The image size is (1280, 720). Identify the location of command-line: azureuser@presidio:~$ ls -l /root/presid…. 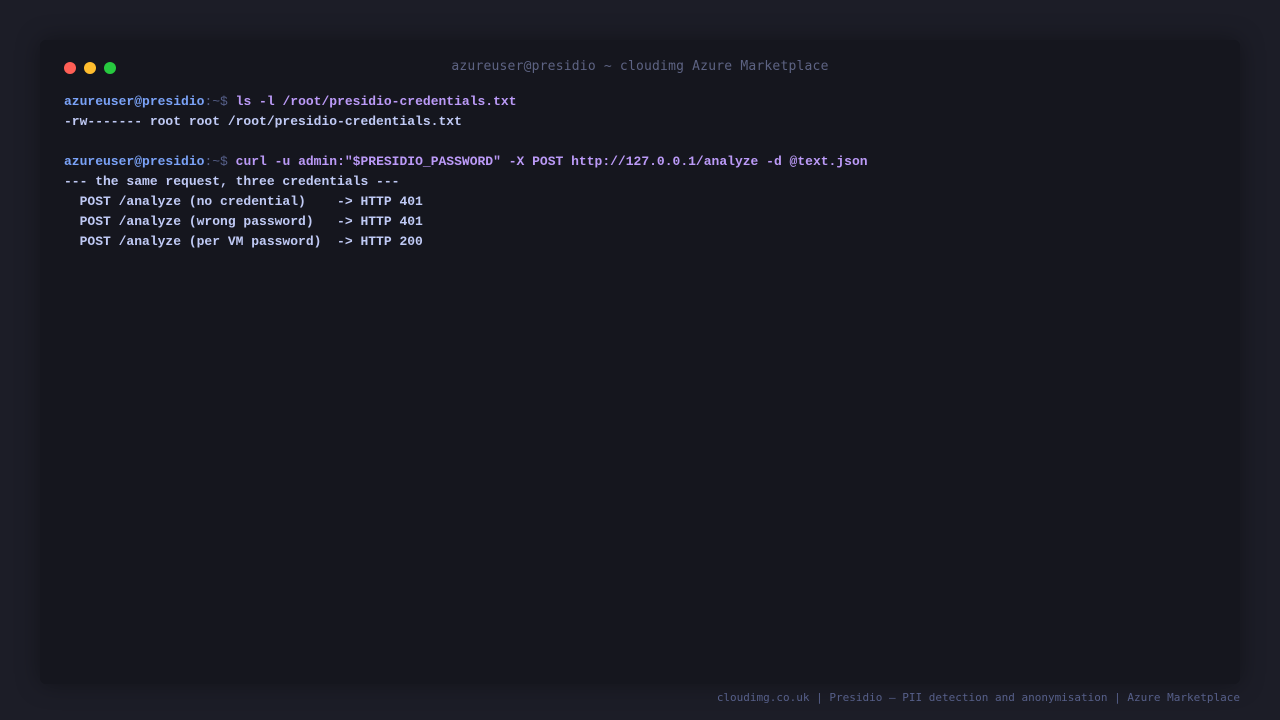
(639, 102).